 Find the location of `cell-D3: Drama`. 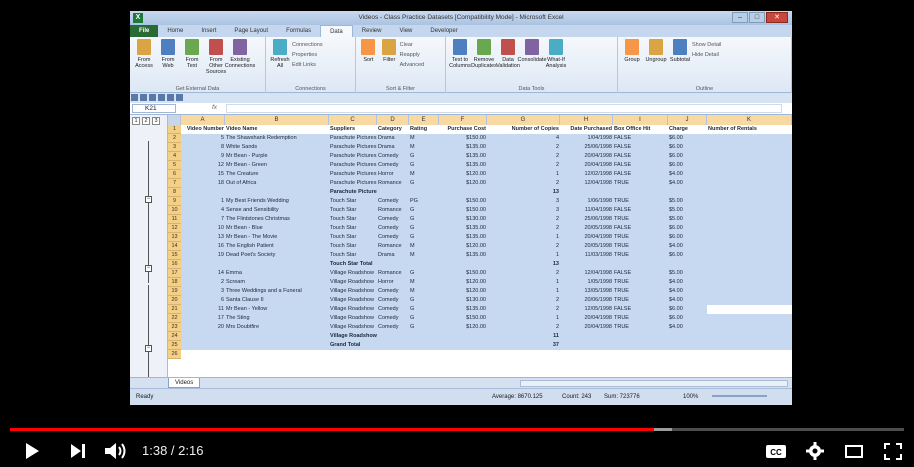

cell-D3: Drama is located at coordinates (393, 147).